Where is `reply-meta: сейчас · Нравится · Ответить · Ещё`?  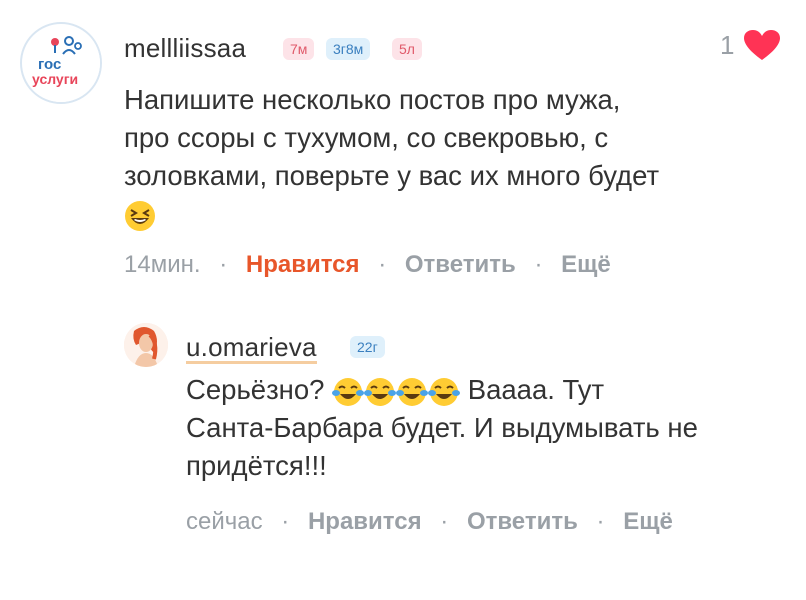
reply-meta: сейчас · Нравится · Ответить · Ещё is located at coordinates (429, 522).